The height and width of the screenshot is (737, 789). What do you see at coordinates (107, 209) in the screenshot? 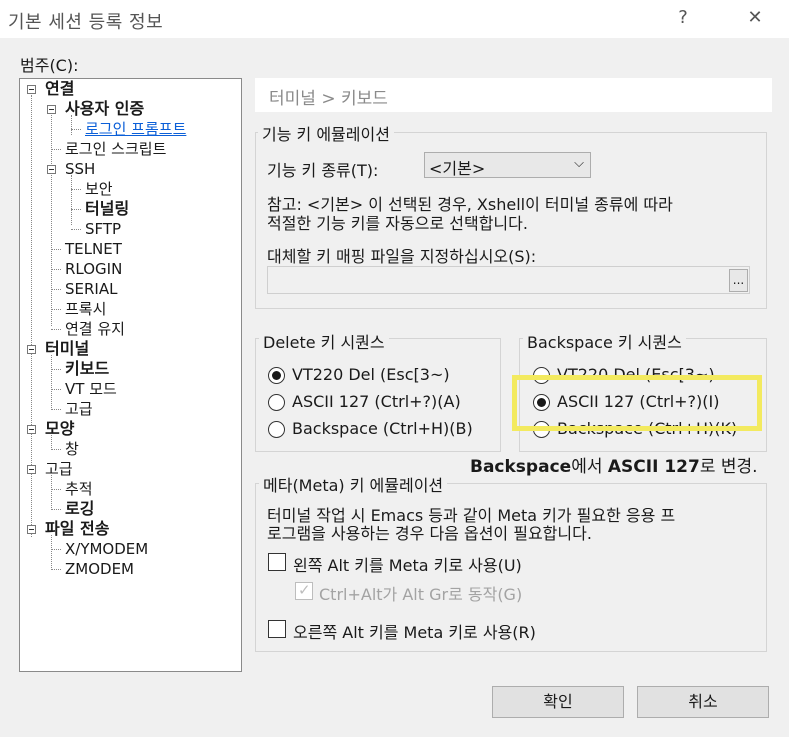
I see `tree-item-tunneling: 터널링` at bounding box center [107, 209].